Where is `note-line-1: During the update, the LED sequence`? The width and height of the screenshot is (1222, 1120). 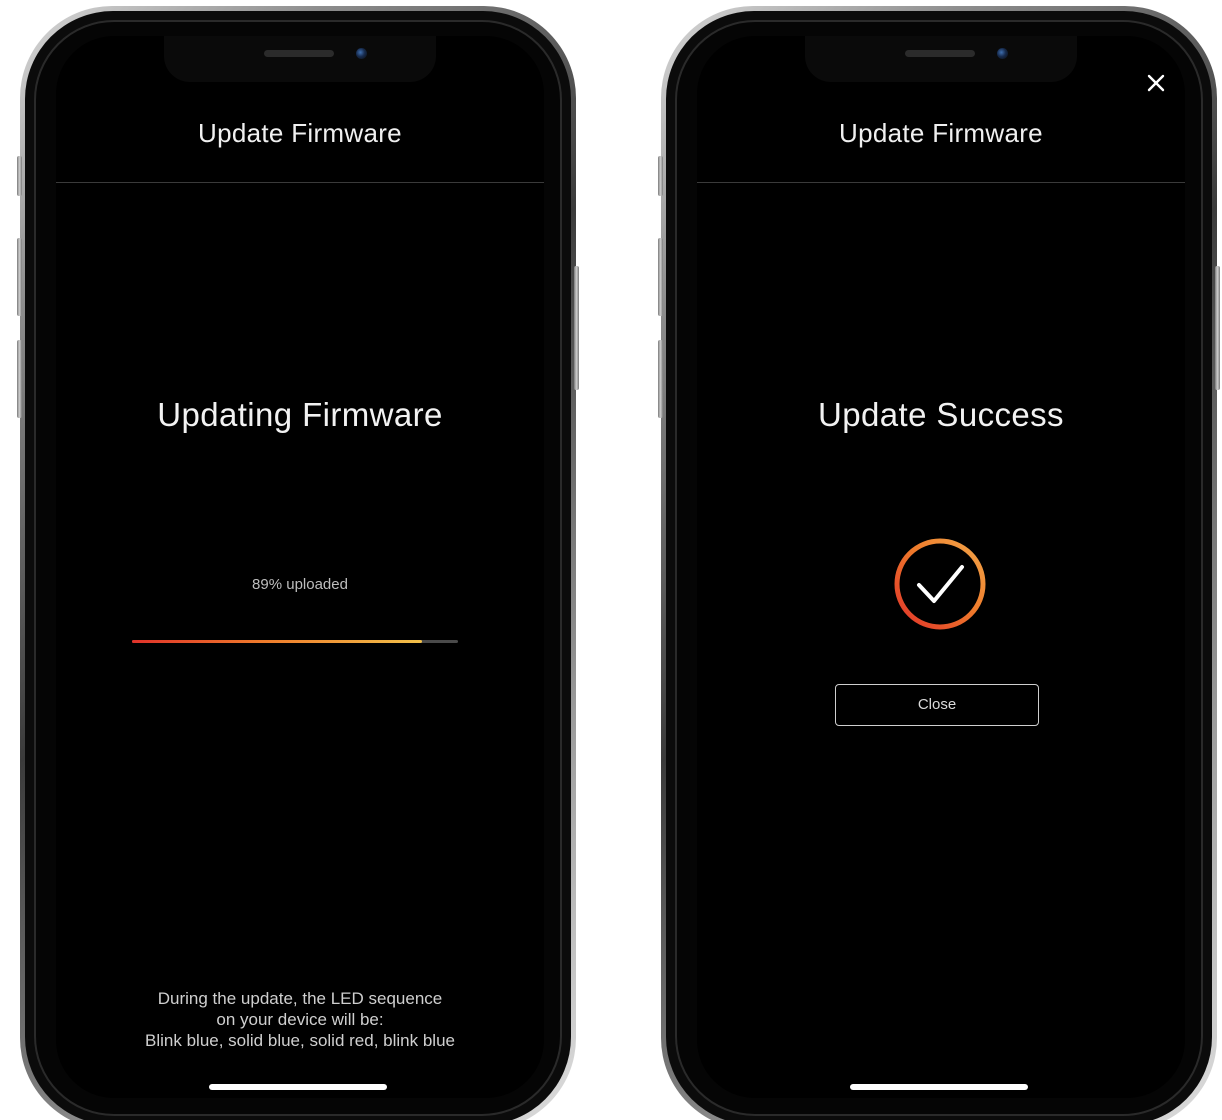
note-line-1: During the update, the LED sequence is located at coordinates (300, 998).